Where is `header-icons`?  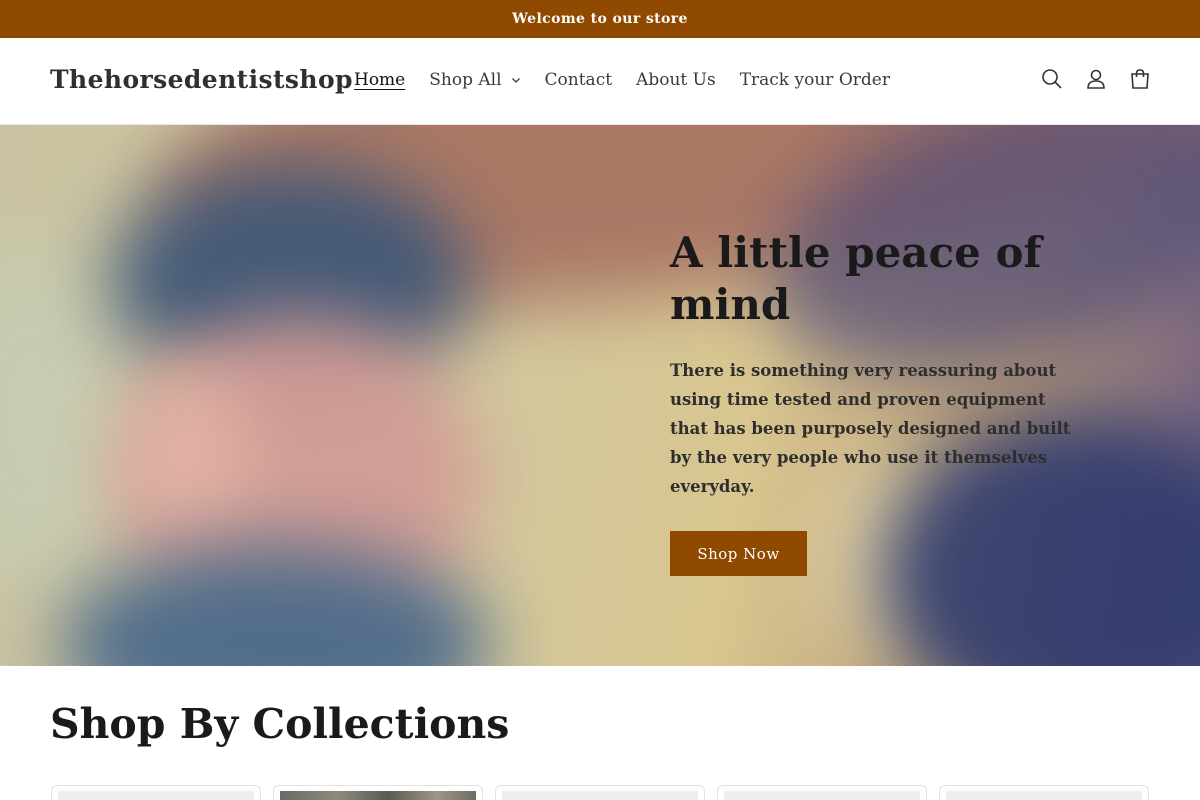
header-icons is located at coordinates (1096, 79).